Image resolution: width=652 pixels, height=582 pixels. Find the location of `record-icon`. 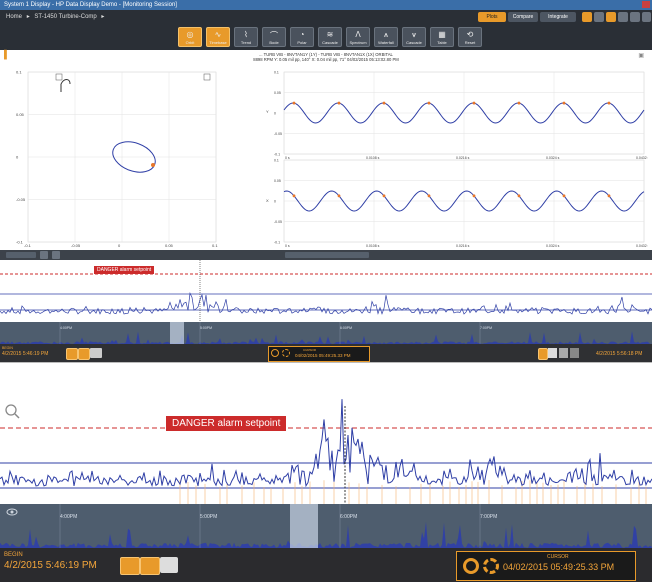

record-icon is located at coordinates (574, 353).